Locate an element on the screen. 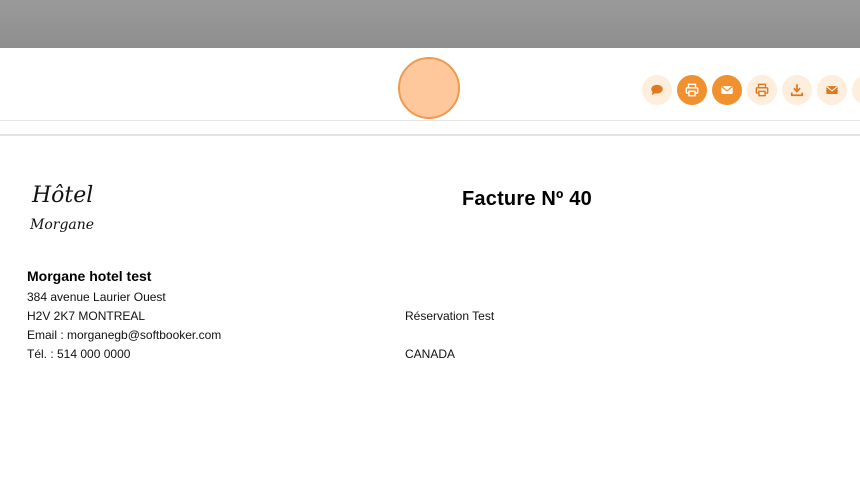 The height and width of the screenshot is (480, 860). download-button is located at coordinates (797, 90).